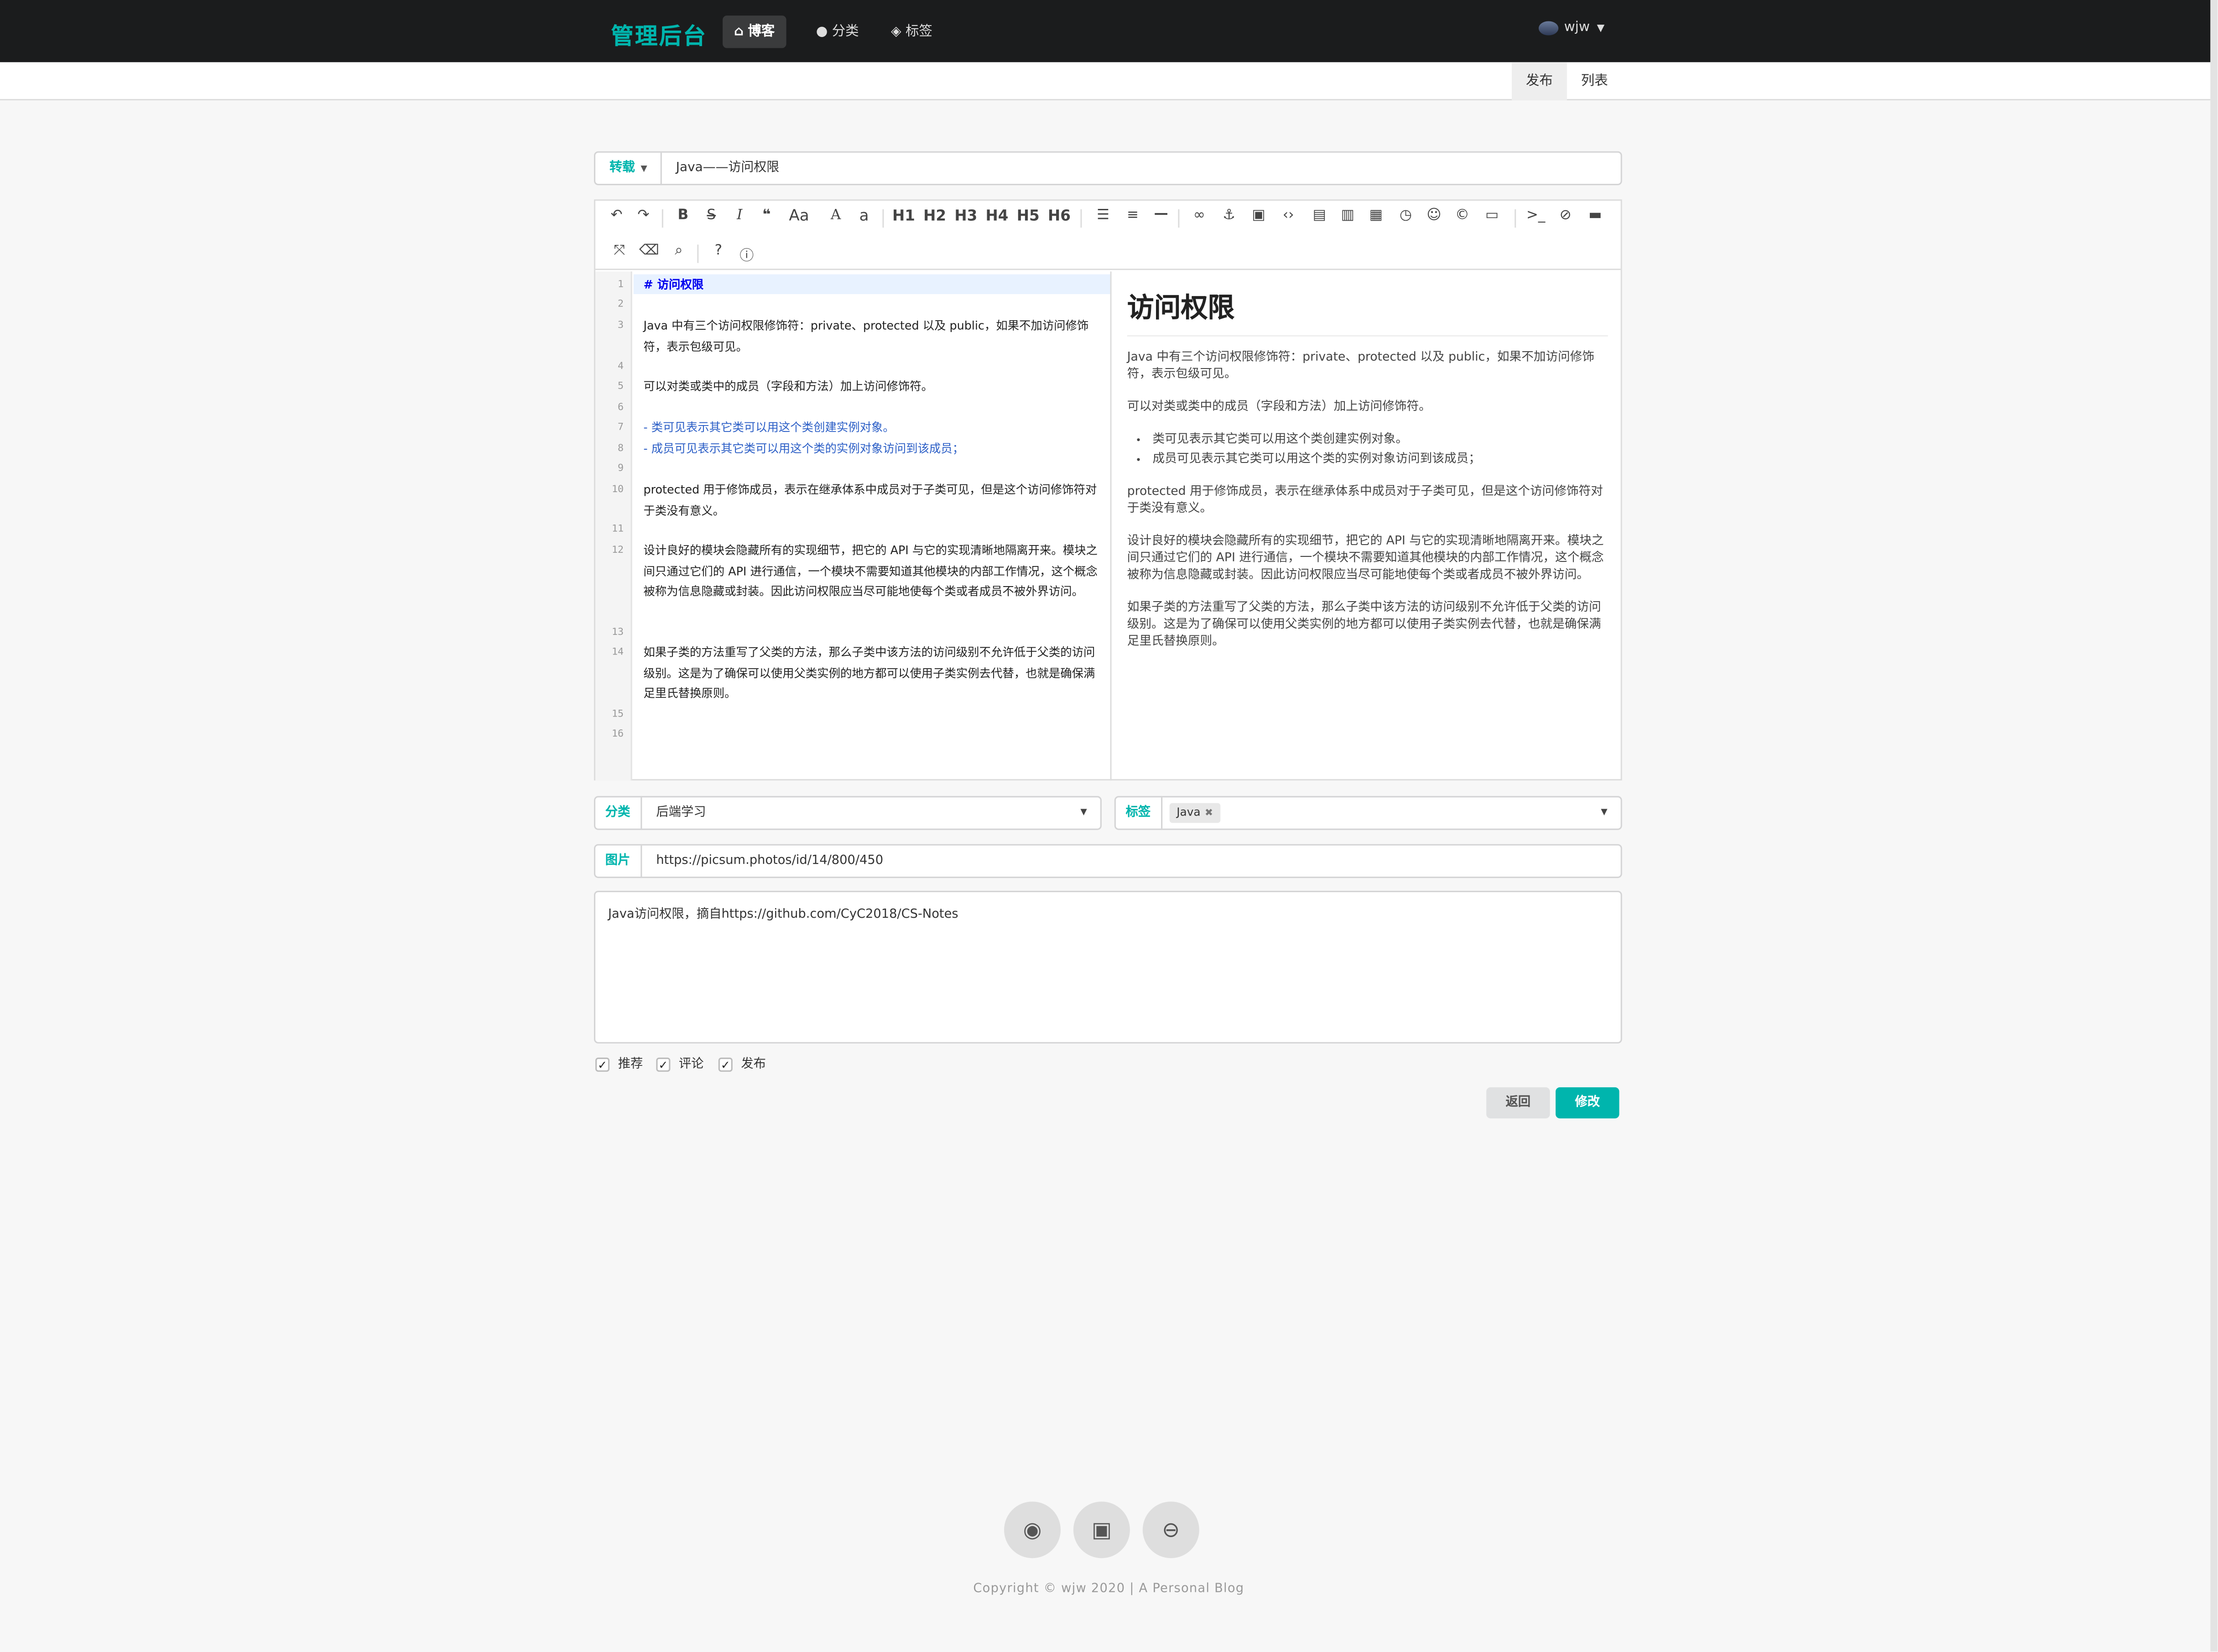 The height and width of the screenshot is (1652, 2218). What do you see at coordinates (1380, 460) in the screenshot?
I see `list-item: 成员可见表示其它类可以用这个类的实例对象访问到该成员；` at bounding box center [1380, 460].